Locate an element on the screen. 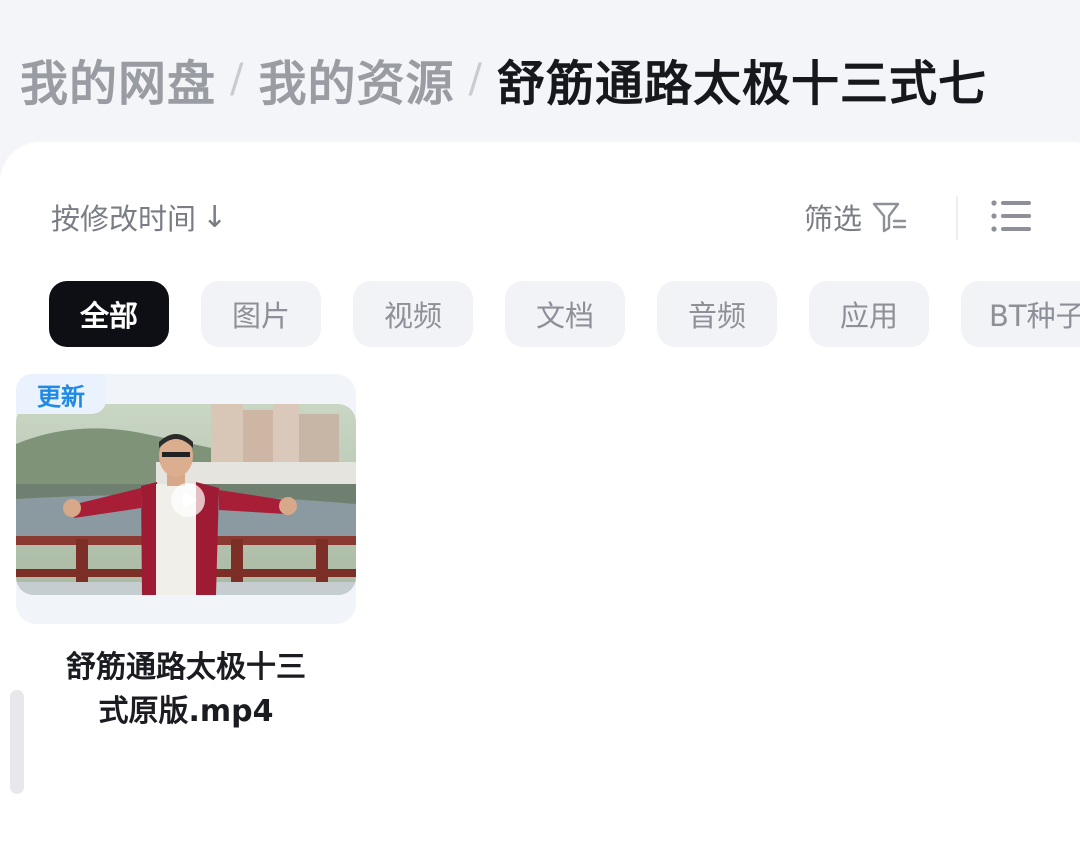  breadcrumb-my-resources: 我的资源 is located at coordinates (357, 79).